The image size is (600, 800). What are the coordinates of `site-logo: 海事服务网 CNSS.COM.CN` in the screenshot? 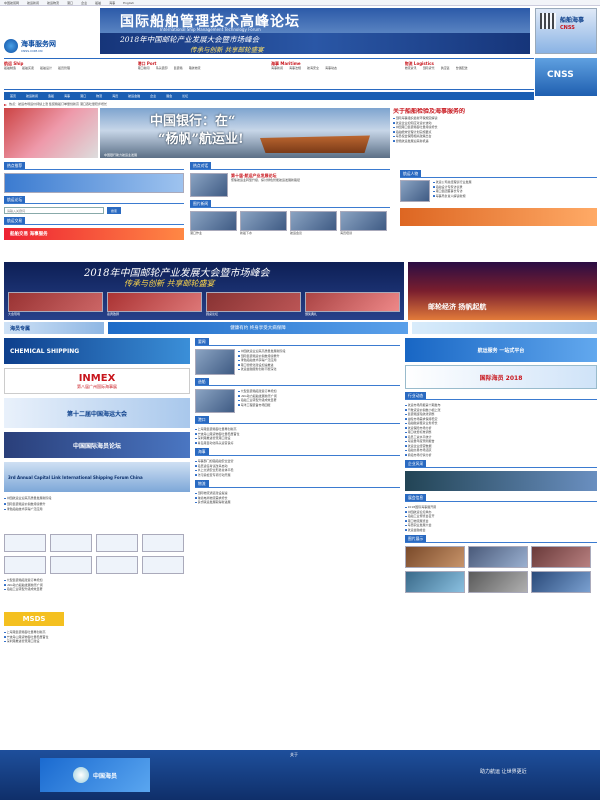 It's located at (49, 46).